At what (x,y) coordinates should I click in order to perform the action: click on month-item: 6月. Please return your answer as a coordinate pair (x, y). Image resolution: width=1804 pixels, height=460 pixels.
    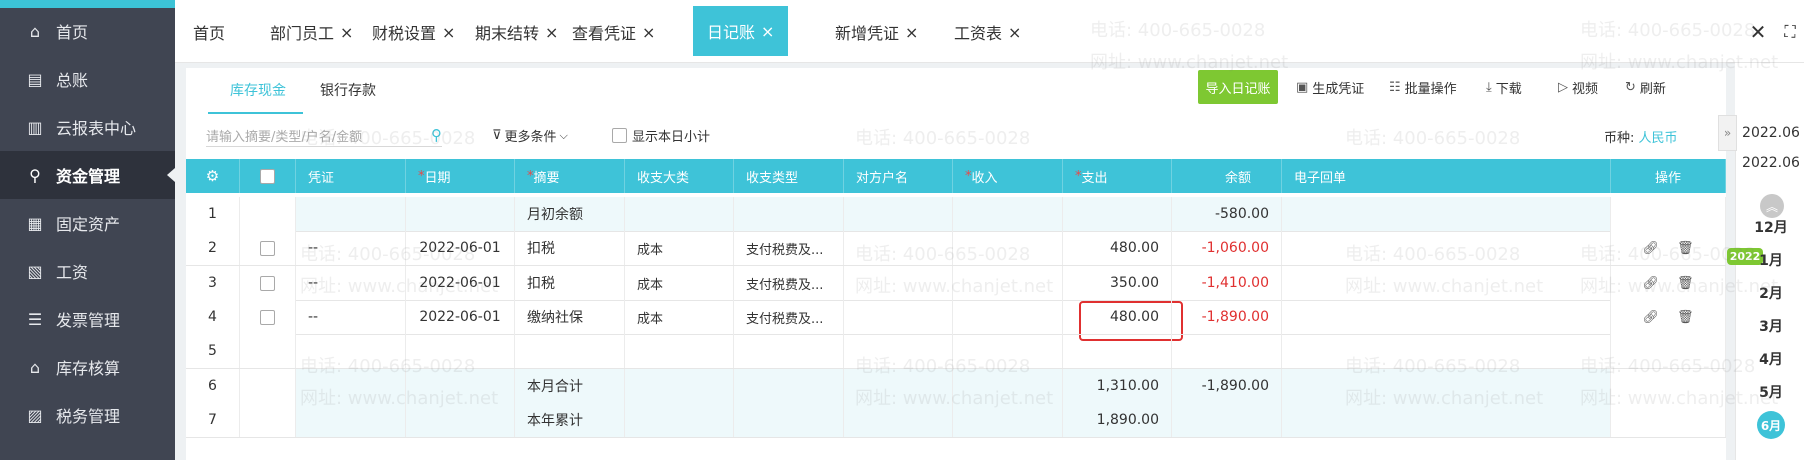
    Looking at the image, I should click on (1771, 425).